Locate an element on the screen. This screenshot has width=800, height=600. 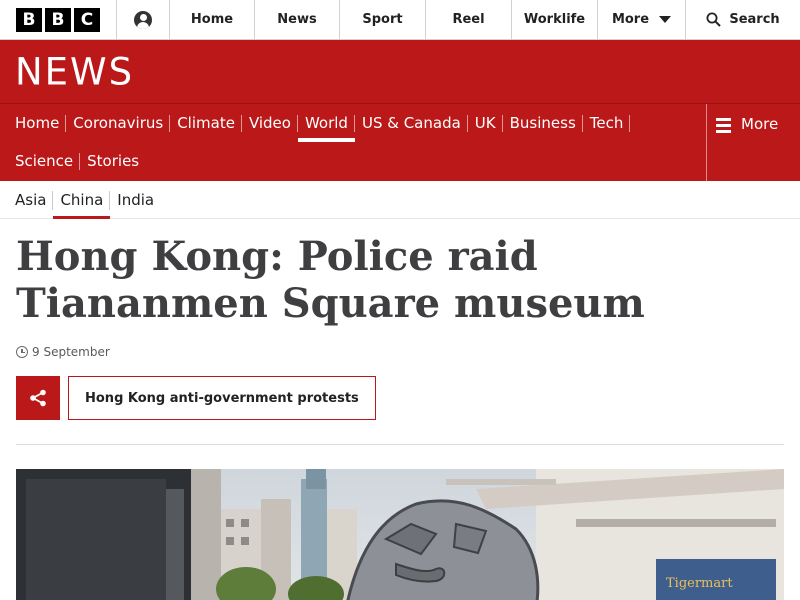
svg-text: Tigermart is located at coordinates (699, 583).